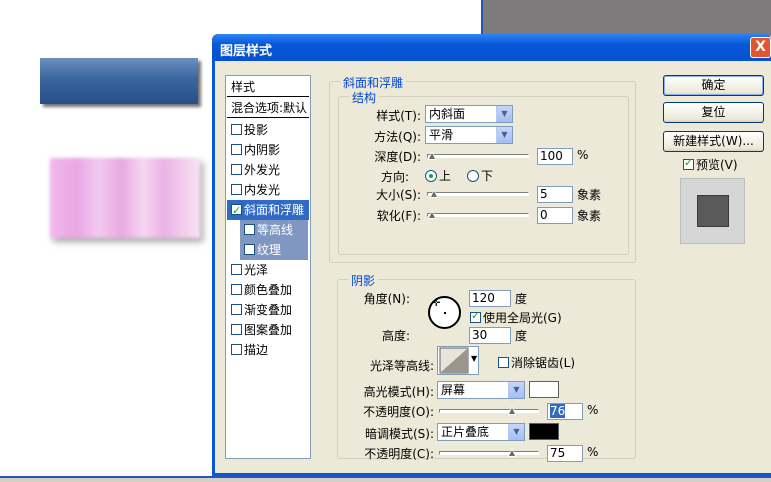  Describe the element at coordinates (433, 193) in the screenshot. I see `size-slider-thumb` at that location.